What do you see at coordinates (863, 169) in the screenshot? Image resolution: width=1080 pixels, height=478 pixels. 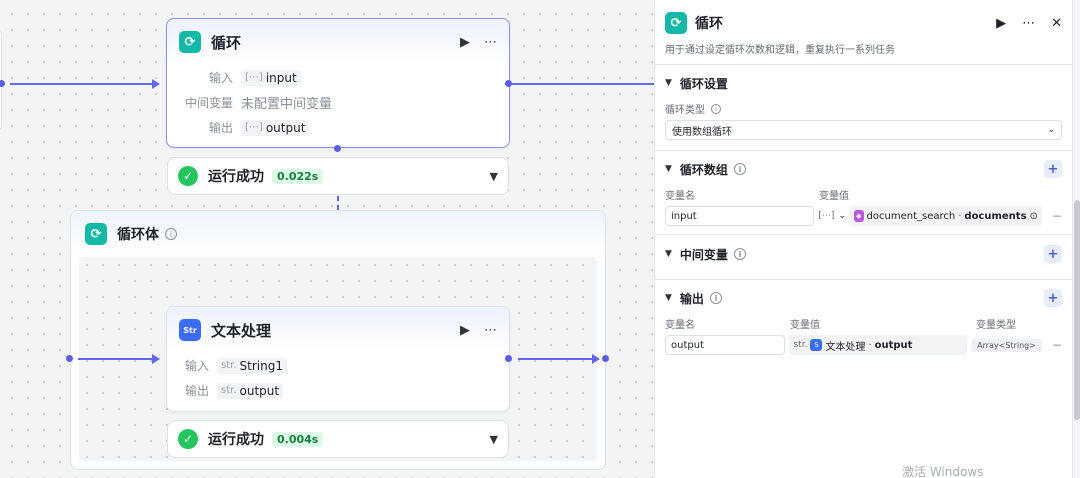 I see `section-header: ▼ 循环数组 i +` at bounding box center [863, 169].